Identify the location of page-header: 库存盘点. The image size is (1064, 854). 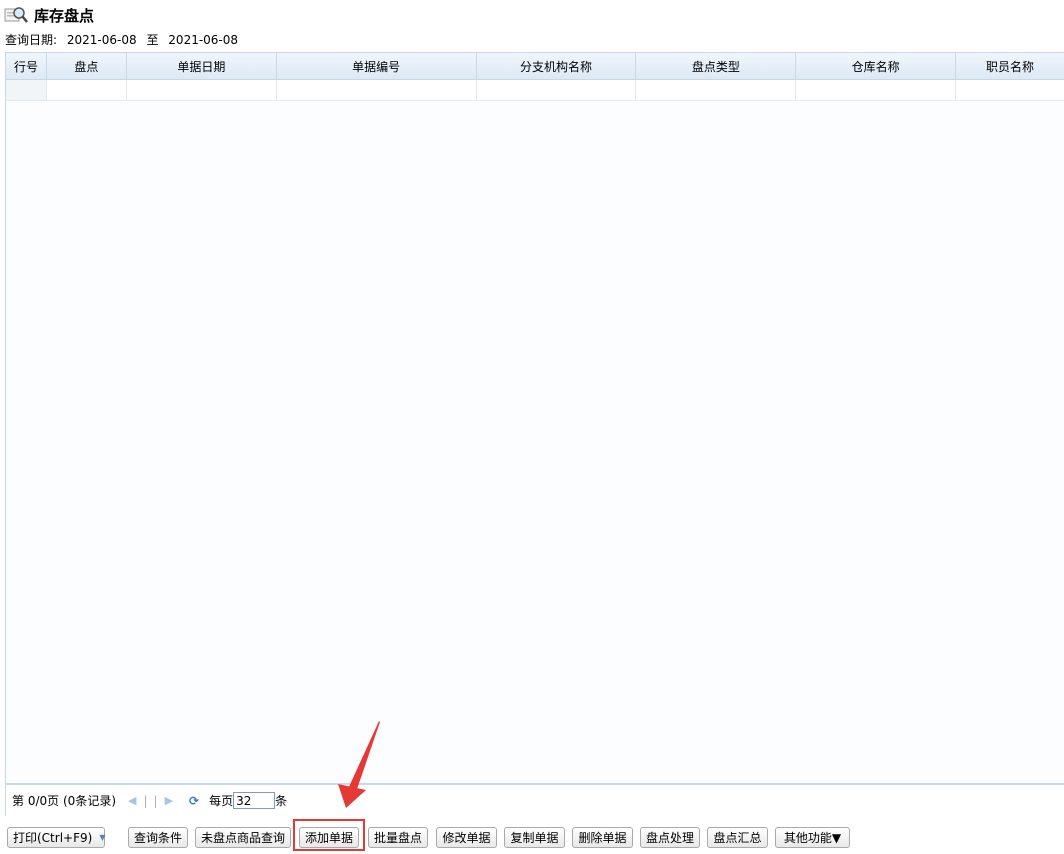
(49, 15).